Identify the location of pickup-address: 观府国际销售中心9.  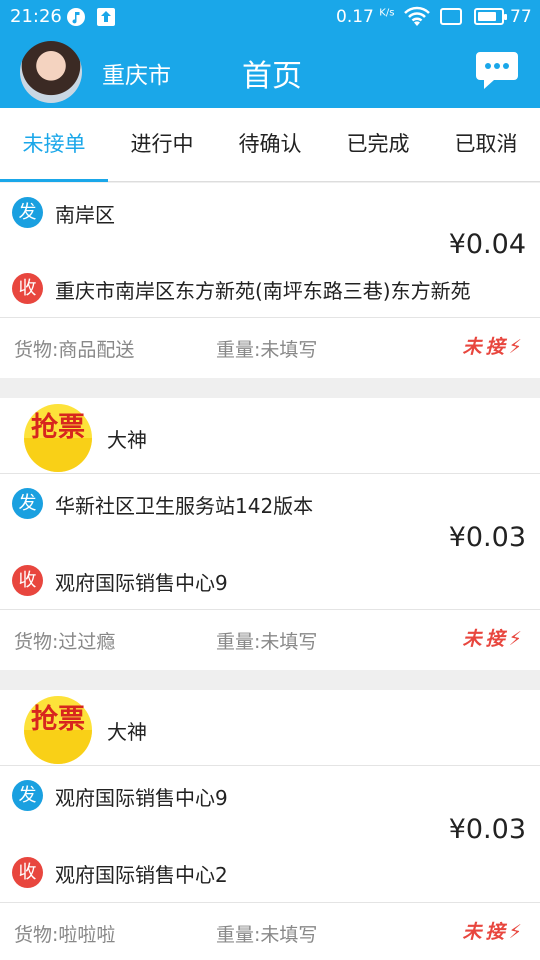
(141, 798).